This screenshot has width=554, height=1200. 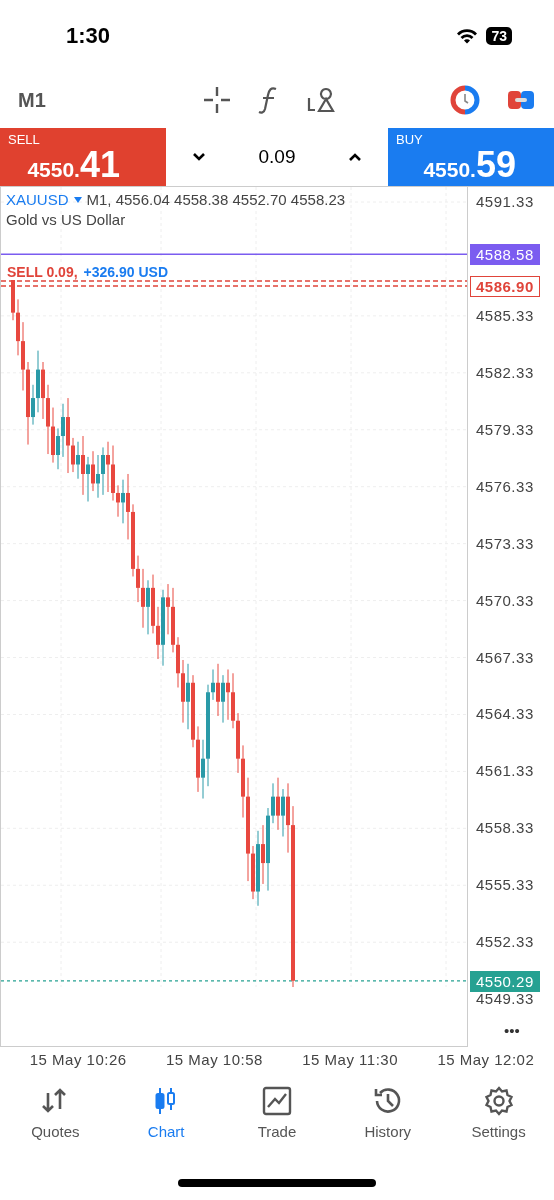 I want to click on ohlc-text: M1, 4556.04 4558.38 4552.70 4558.23, so click(x=216, y=199).